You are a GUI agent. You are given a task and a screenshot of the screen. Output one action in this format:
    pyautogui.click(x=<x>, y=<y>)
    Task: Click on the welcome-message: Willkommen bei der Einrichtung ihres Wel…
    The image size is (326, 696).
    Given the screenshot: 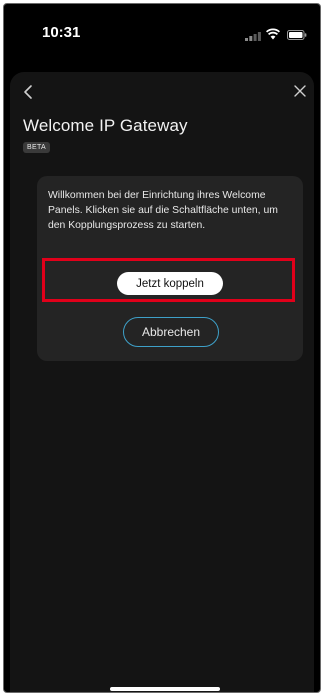 What is the action you would take?
    pyautogui.click(x=163, y=210)
    